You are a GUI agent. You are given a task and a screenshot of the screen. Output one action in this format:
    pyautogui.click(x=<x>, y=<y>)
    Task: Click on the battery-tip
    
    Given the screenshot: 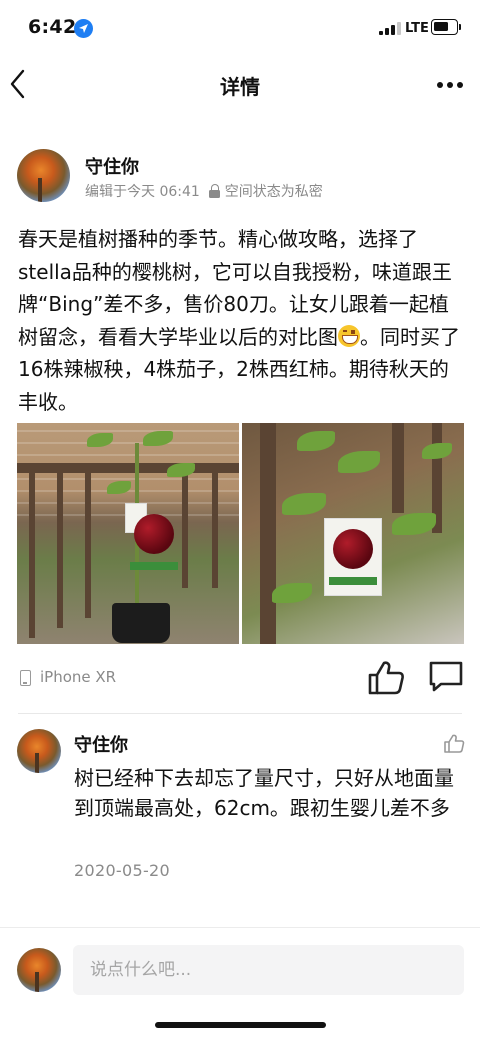 What is the action you would take?
    pyautogui.click(x=460, y=27)
    